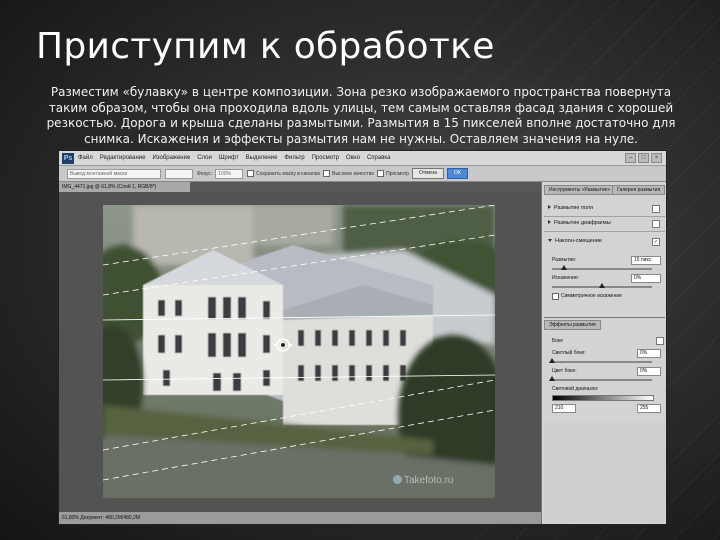 This screenshot has width=720, height=540. Describe the element at coordinates (427, 173) in the screenshot. I see `cancel-button: Отмена` at that location.